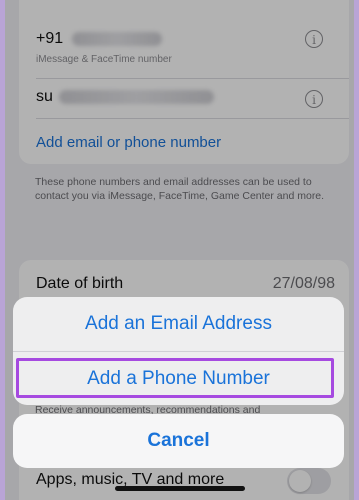 The image size is (359, 500). I want to click on highlight-box, so click(175, 378).